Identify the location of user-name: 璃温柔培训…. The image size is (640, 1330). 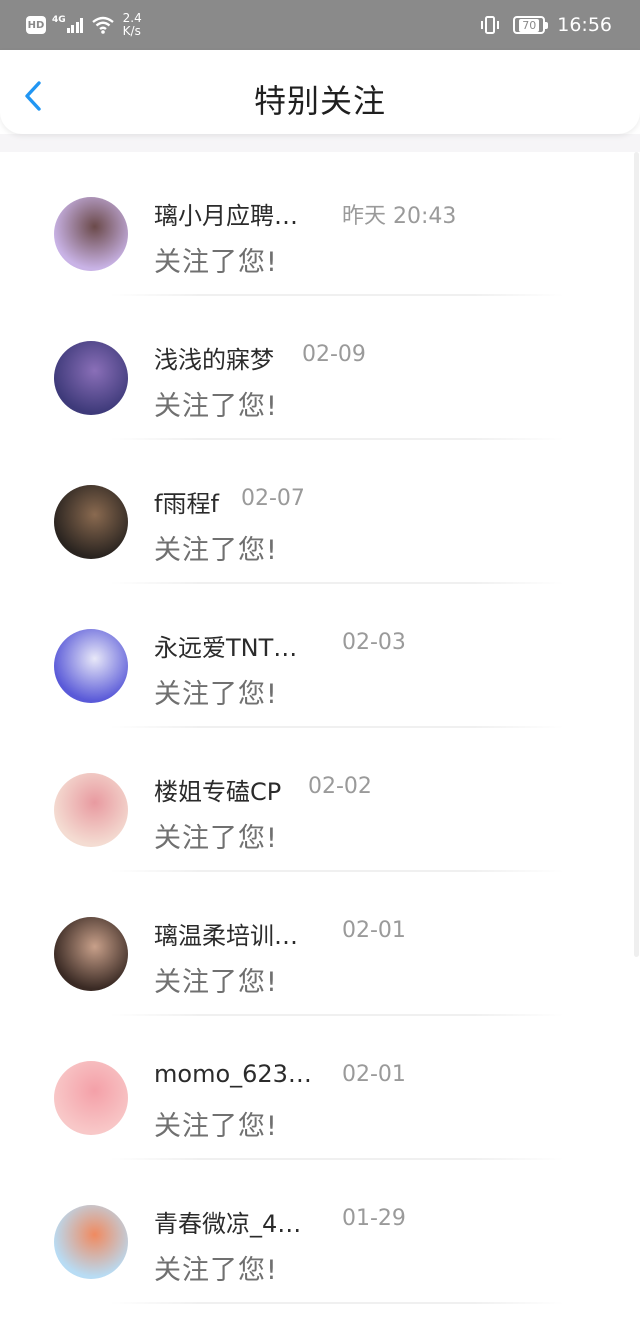
(234, 933).